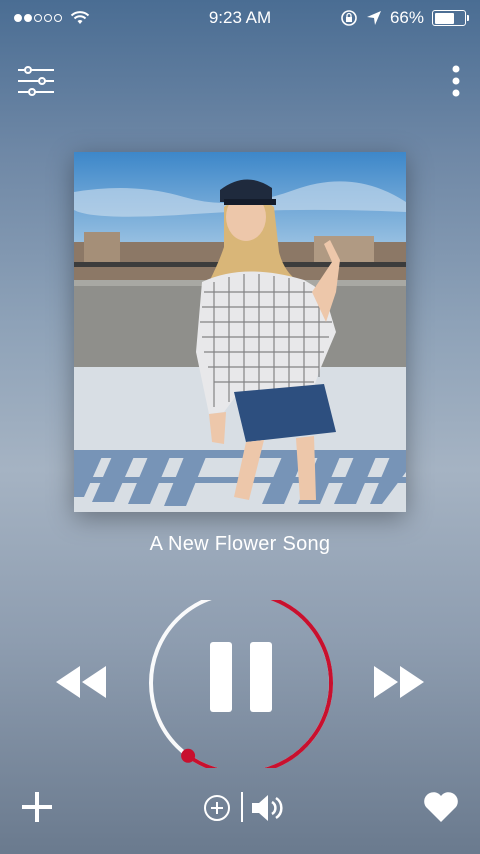 The height and width of the screenshot is (854, 480). I want to click on location-arrow-icon, so click(373, 18).